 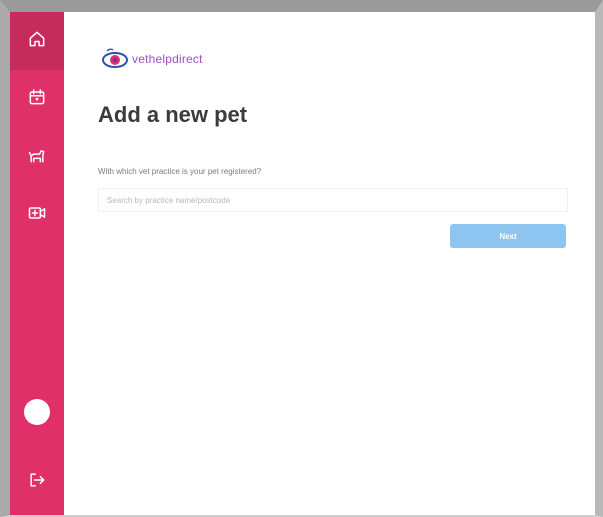 I want to click on nav-appointments, so click(x=37, y=99).